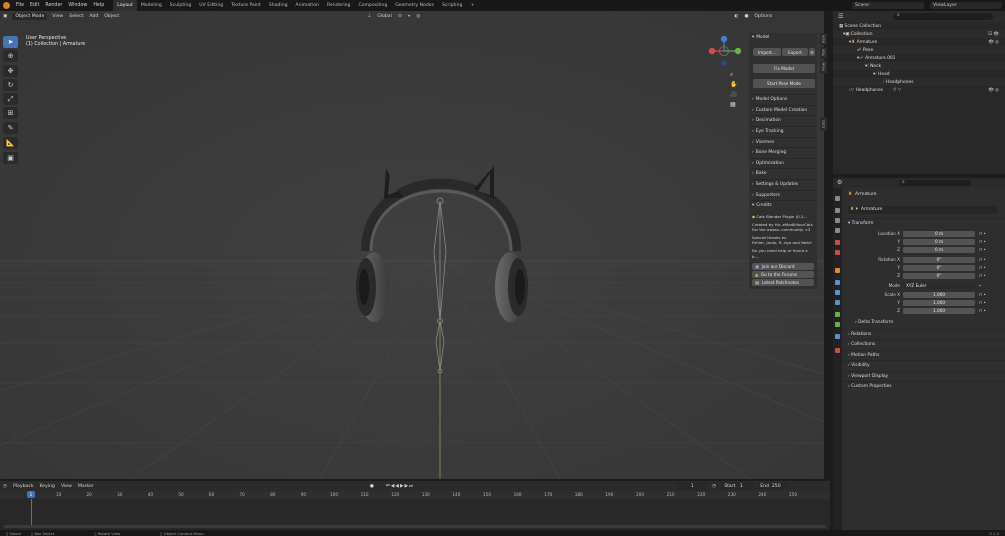 This screenshot has width=1005, height=536. Describe the element at coordinates (736, 16) in the screenshot. I see `overlays-icon: ◐` at that location.